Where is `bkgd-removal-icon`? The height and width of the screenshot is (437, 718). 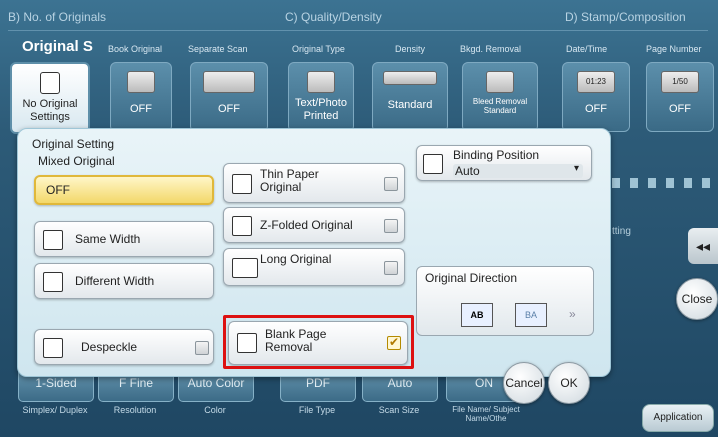 bkgd-removal-icon is located at coordinates (500, 82).